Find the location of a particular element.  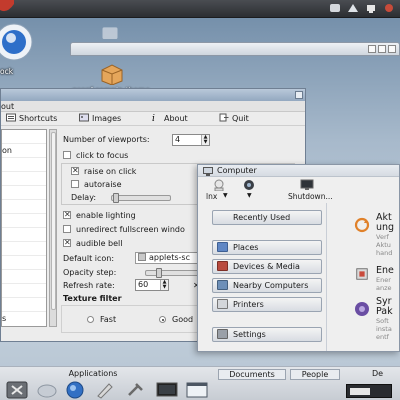

network-cloud-icon is located at coordinates (47, 390).